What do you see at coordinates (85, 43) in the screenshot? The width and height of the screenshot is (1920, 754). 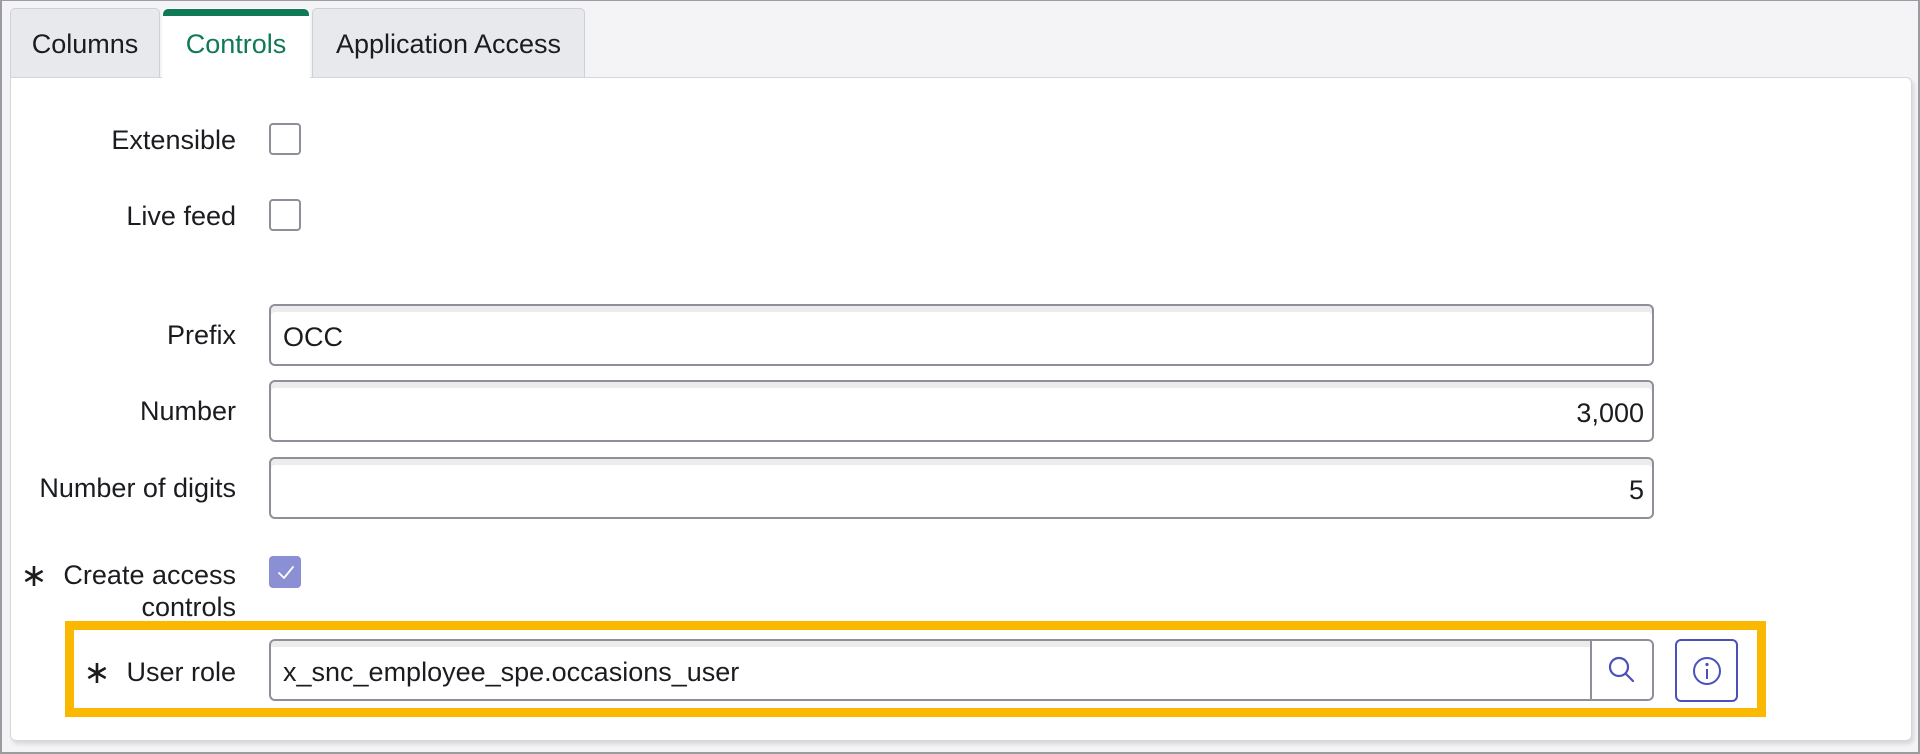 I see `tab-columns: Columns` at bounding box center [85, 43].